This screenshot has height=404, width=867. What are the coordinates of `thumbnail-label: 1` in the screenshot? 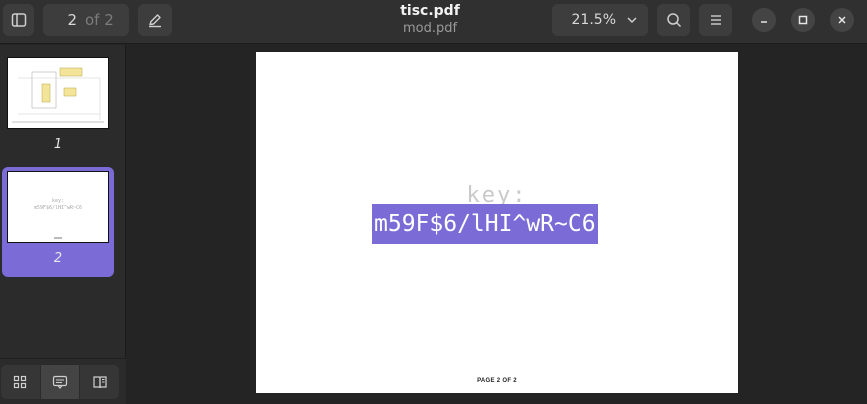 It's located at (58, 144).